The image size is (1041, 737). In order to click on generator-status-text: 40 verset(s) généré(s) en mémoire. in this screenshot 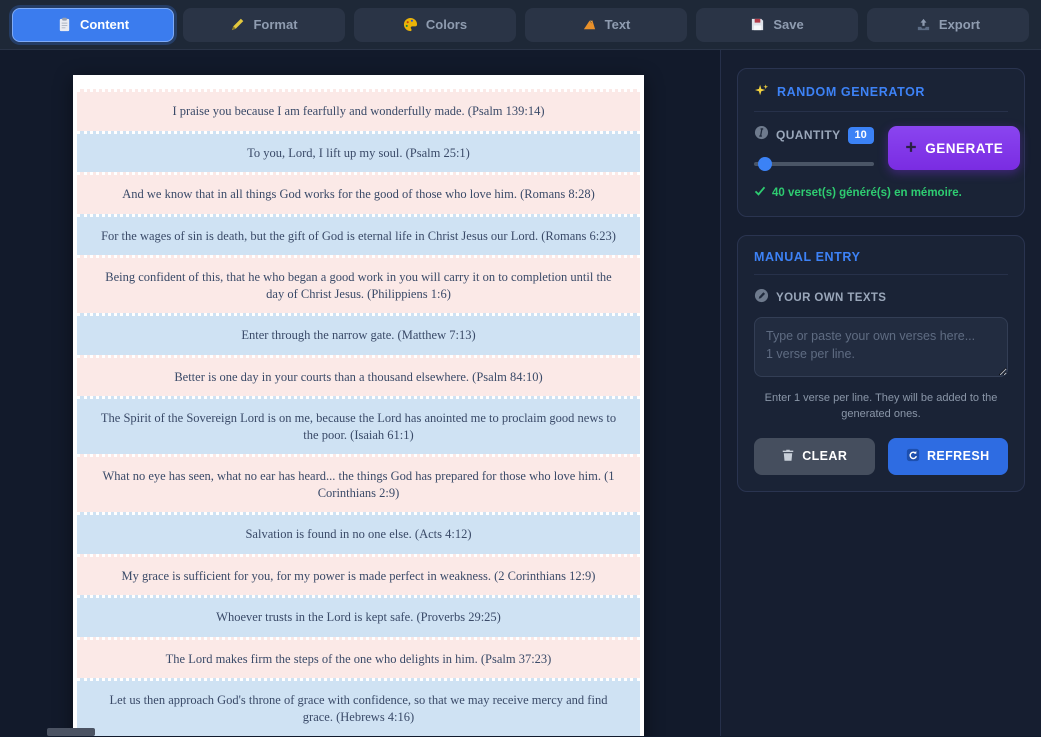, I will do `click(867, 192)`.